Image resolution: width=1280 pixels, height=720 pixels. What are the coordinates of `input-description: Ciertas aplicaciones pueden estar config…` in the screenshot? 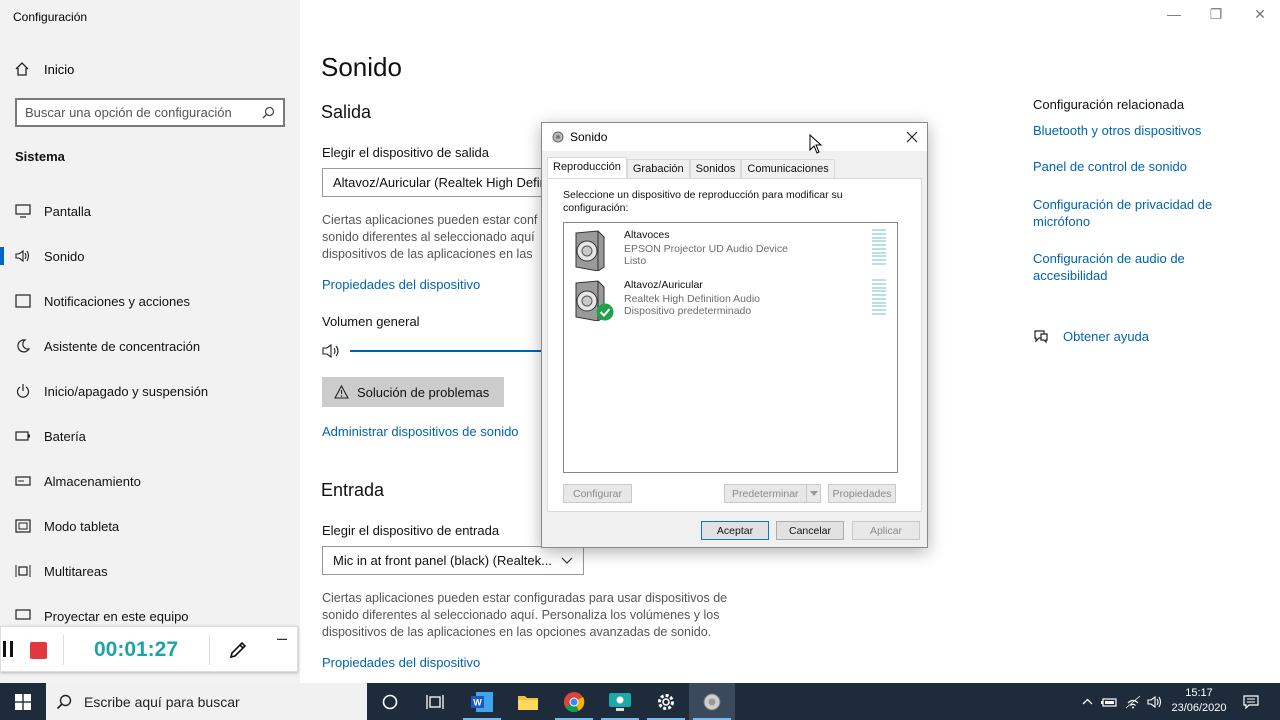 It's located at (525, 615).